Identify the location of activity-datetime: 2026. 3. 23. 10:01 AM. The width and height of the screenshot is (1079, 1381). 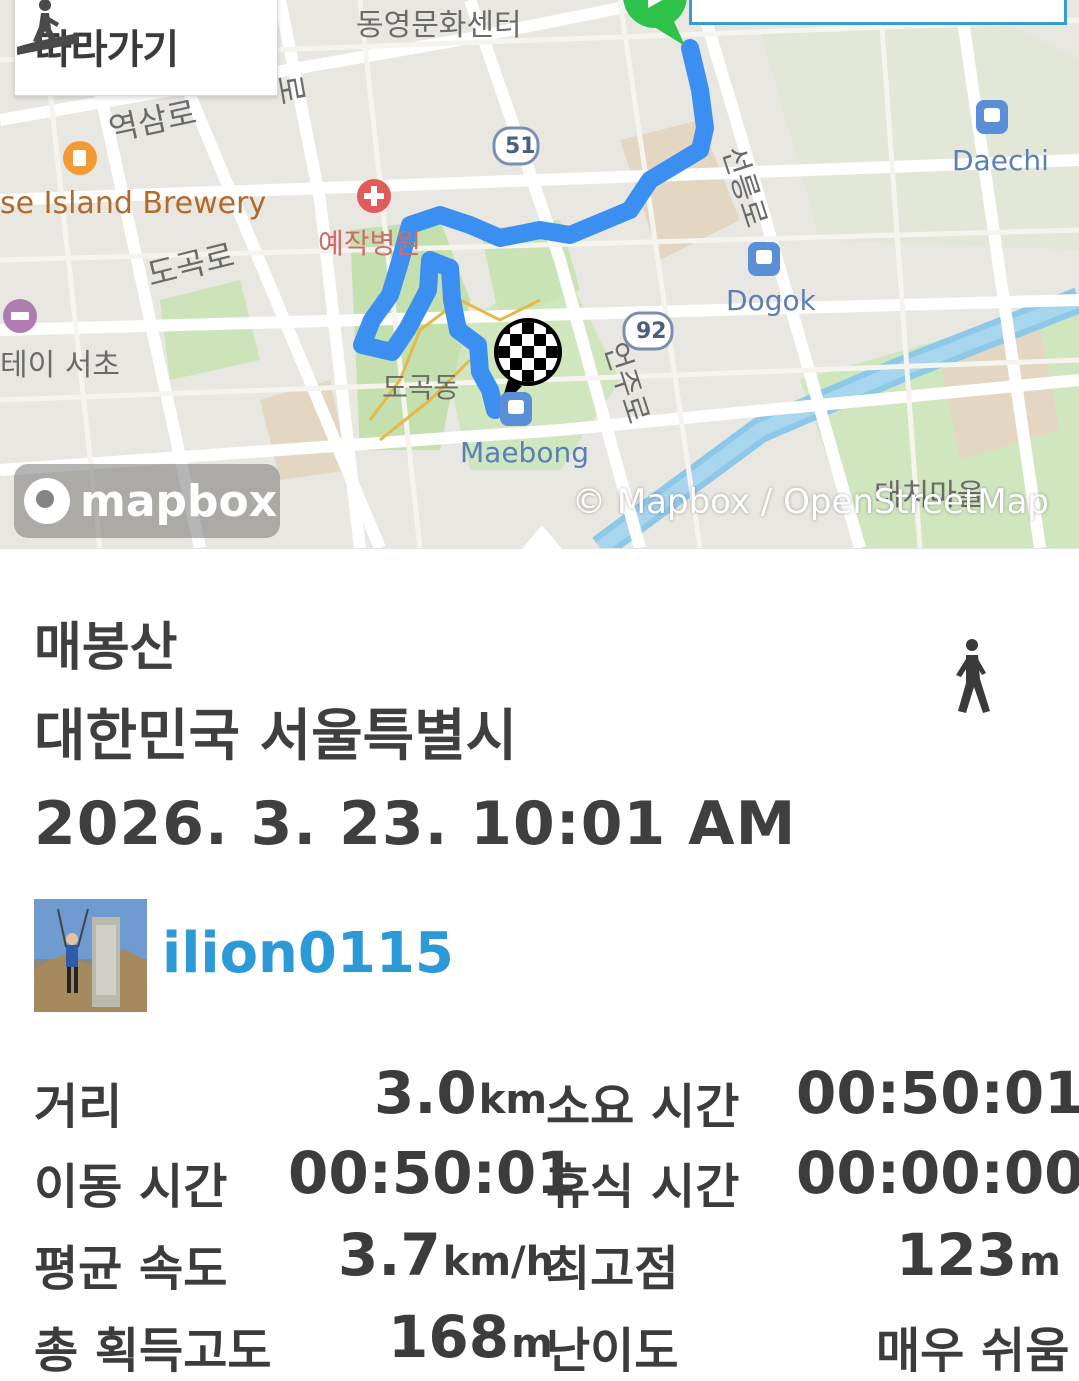
(415, 824).